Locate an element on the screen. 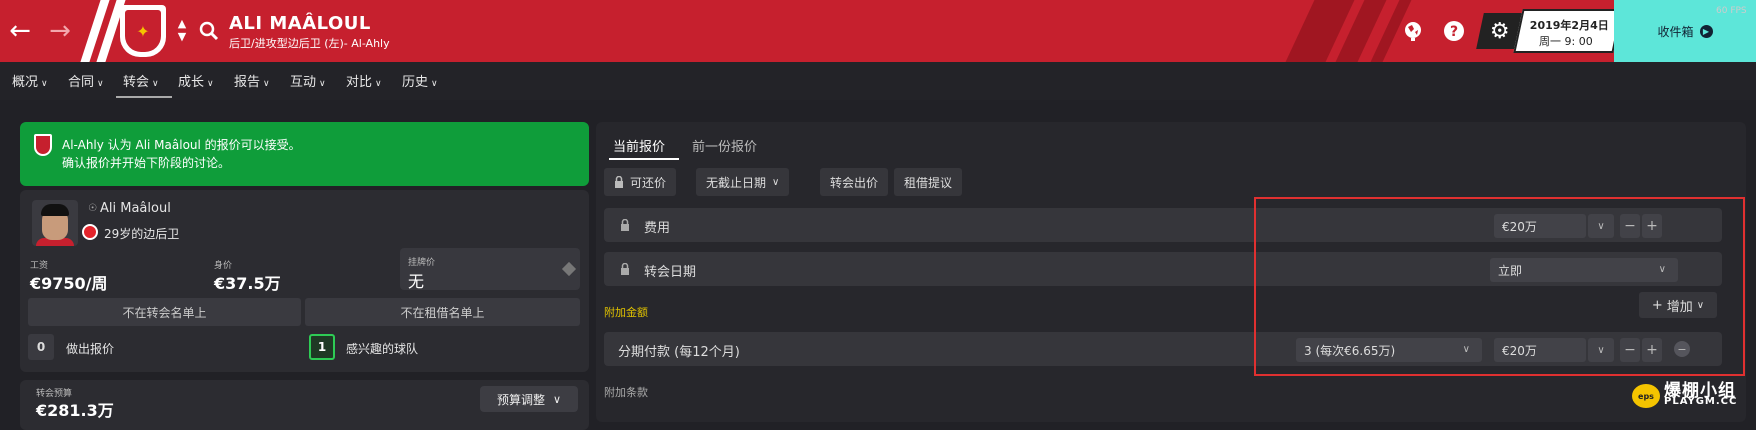 The width and height of the screenshot is (1756, 430). fps-counter: 60 FPS is located at coordinates (1731, 11).